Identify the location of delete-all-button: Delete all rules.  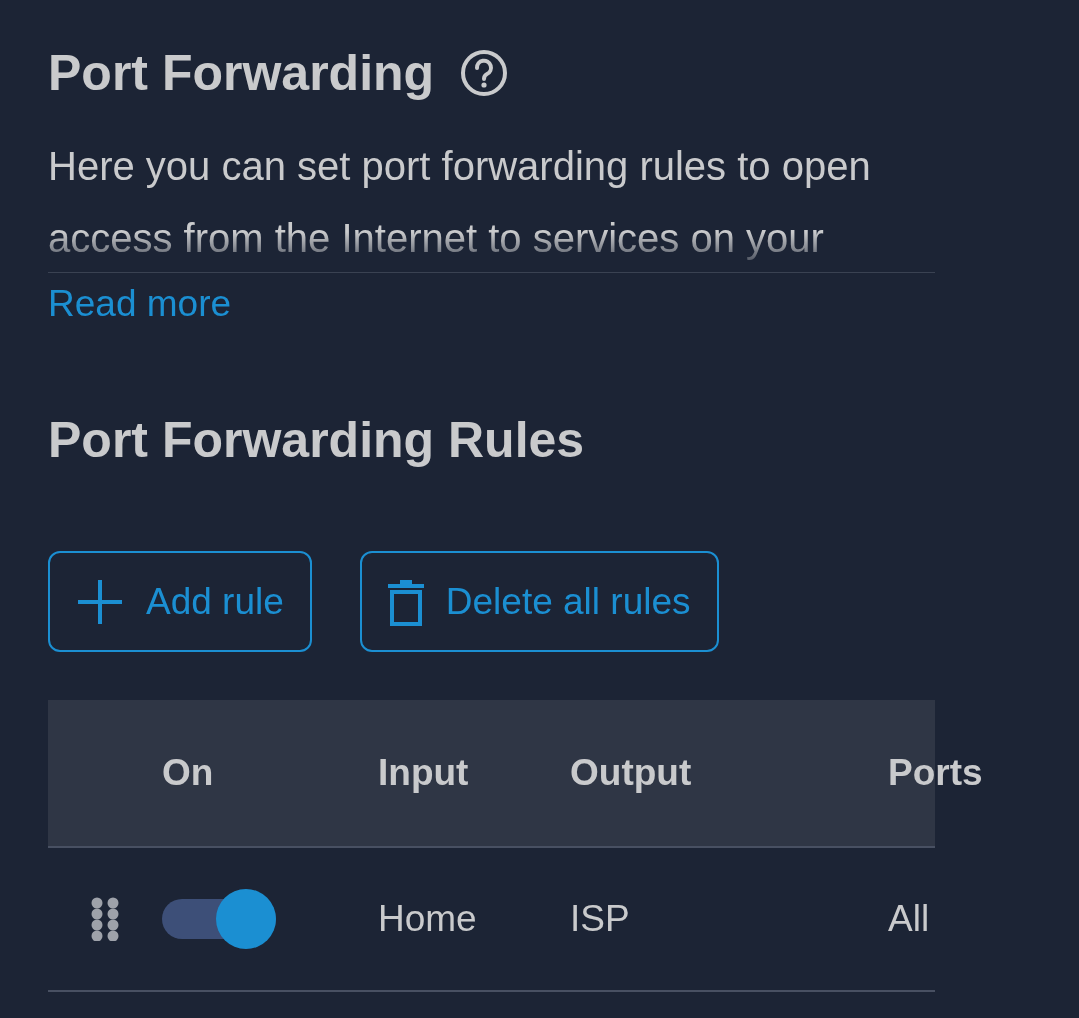
(539, 601).